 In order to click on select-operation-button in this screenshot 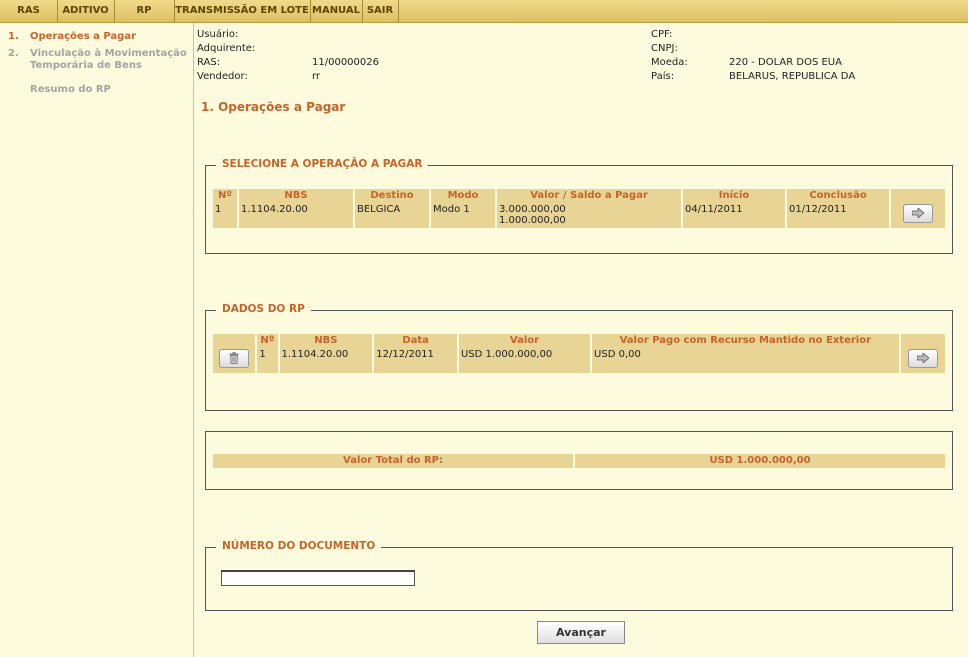, I will do `click(918, 213)`.